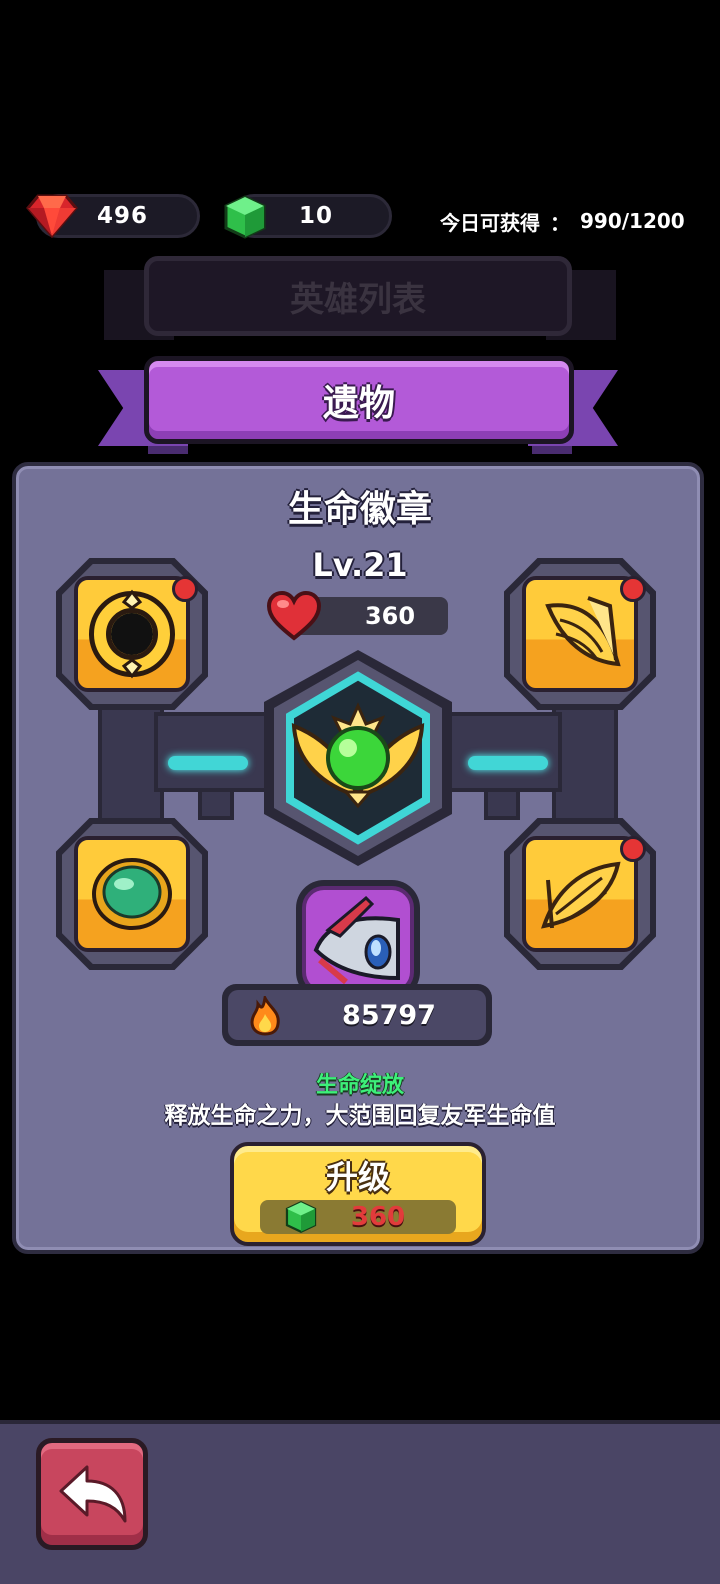 The width and height of the screenshot is (720, 1584). What do you see at coordinates (389, 1015) in the screenshot?
I see `power-value: 85797` at bounding box center [389, 1015].